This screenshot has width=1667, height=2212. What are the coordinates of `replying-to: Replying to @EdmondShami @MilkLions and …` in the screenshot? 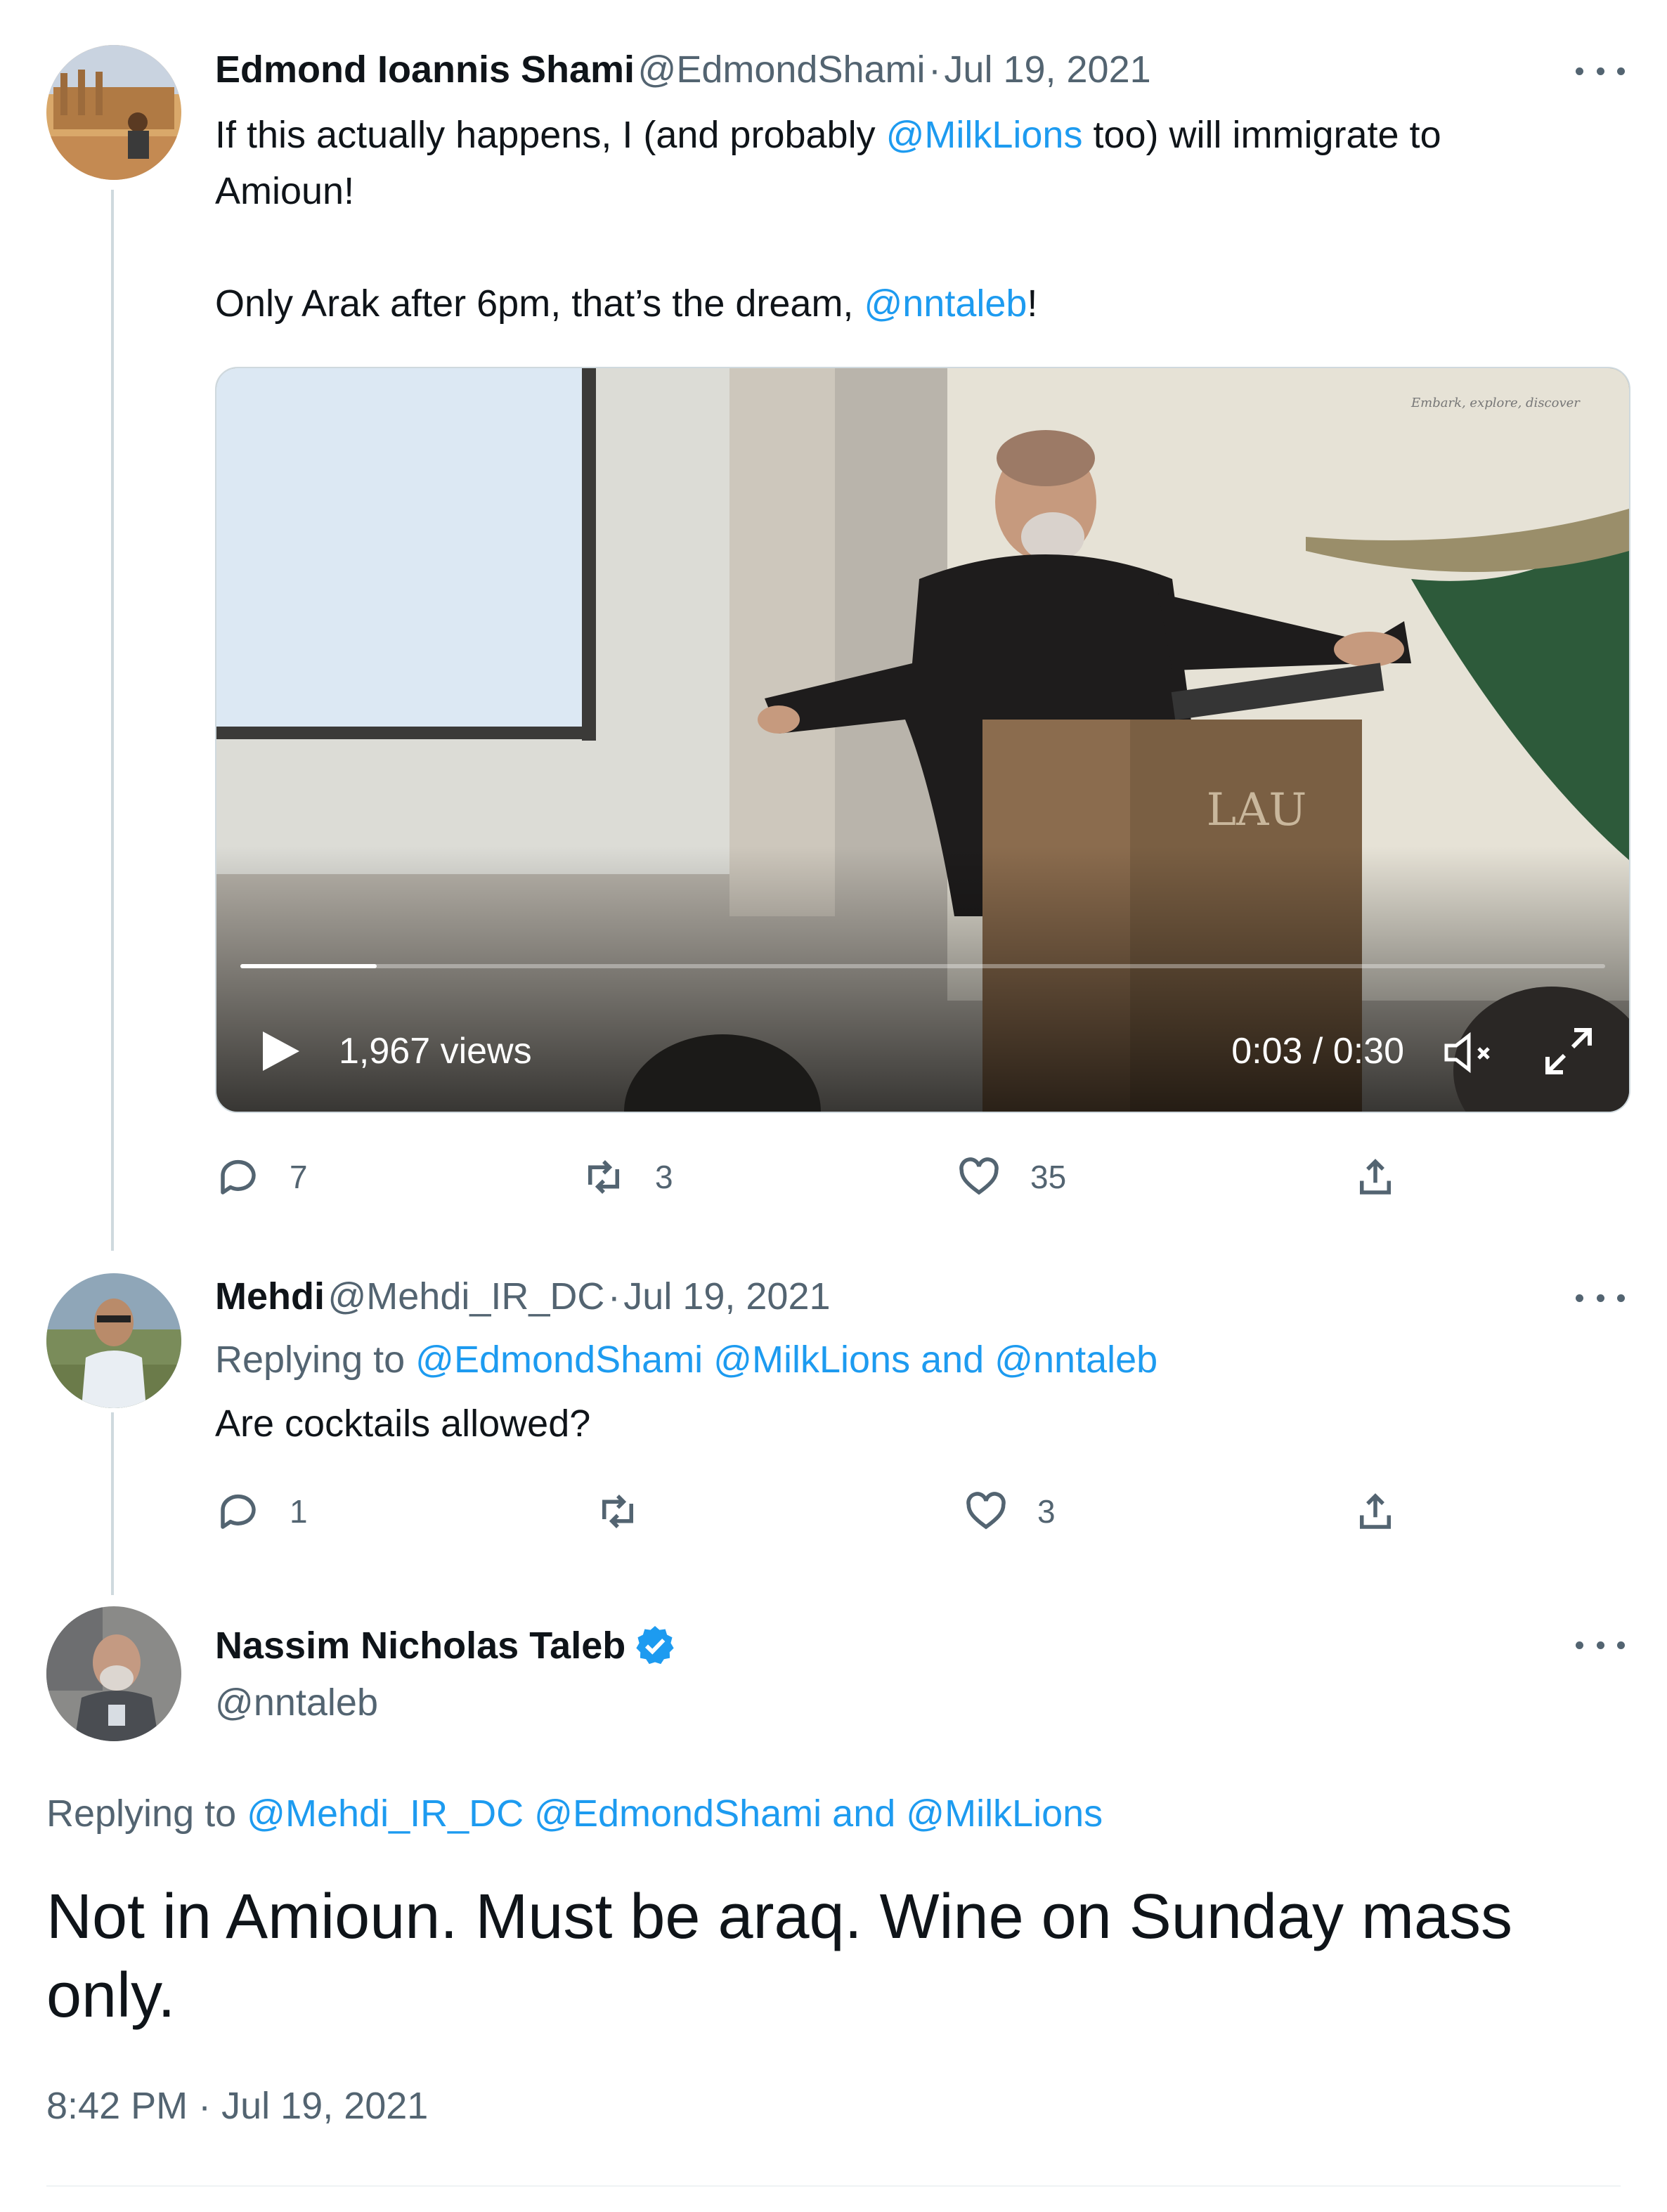 It's located at (686, 1359).